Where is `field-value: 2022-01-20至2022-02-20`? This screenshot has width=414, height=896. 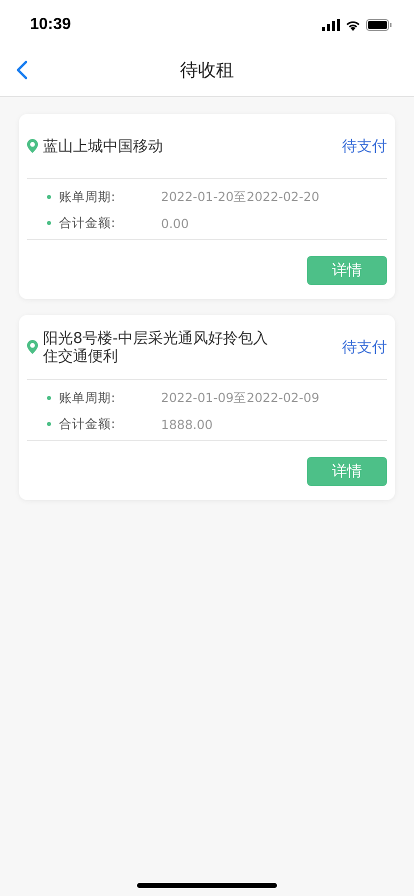 field-value: 2022-01-20至2022-02-20 is located at coordinates (240, 197).